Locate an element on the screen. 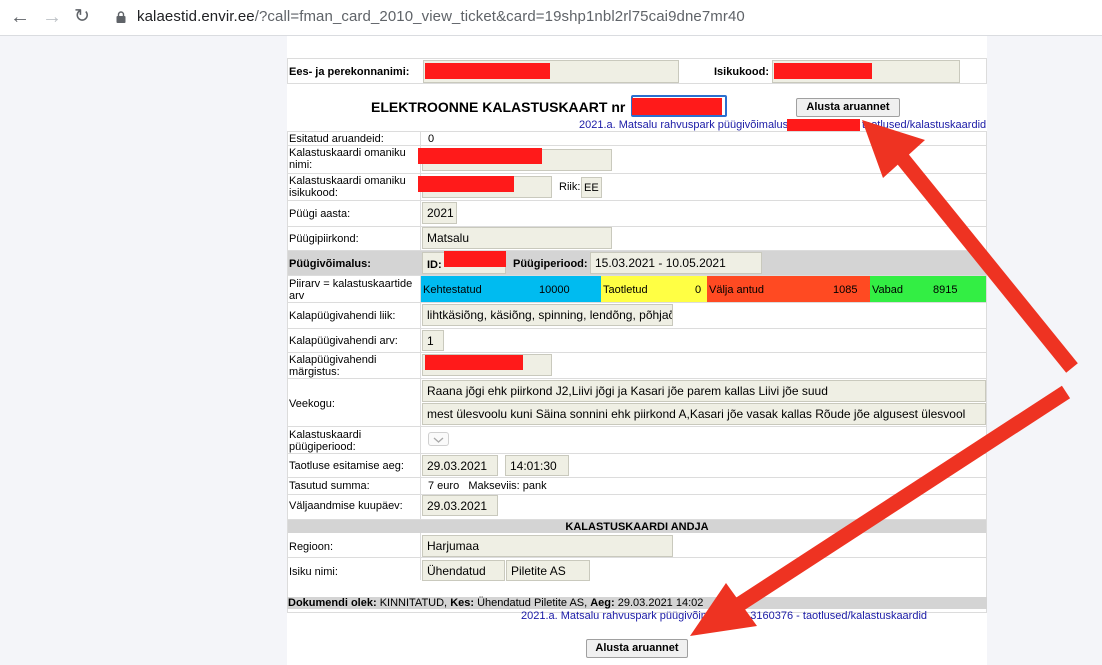  name-label: Ees- ja perekonnanimi: is located at coordinates (349, 72).